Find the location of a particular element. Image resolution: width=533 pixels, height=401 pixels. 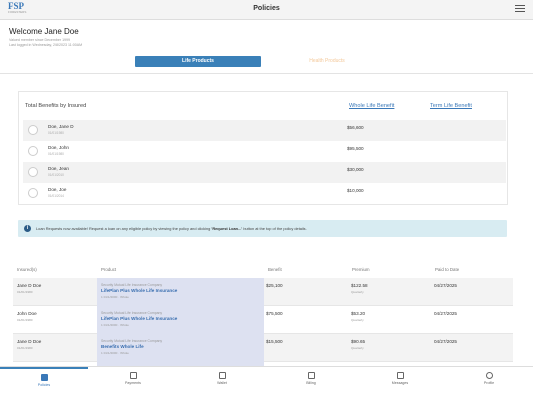

top-bar: FSP FORESTERS Policies is located at coordinates (266, 10).